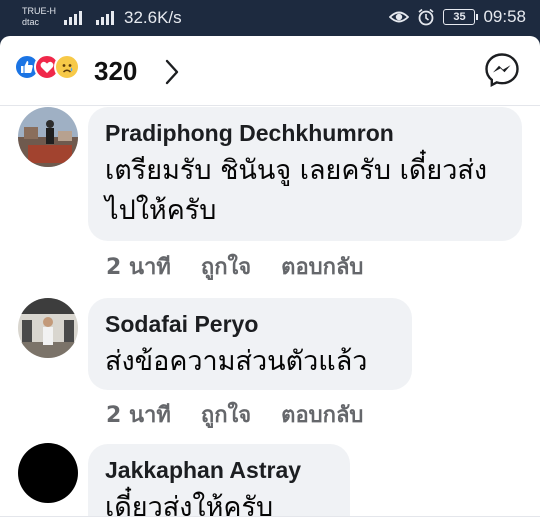 Image resolution: width=540 pixels, height=522 pixels. What do you see at coordinates (426, 17) in the screenshot?
I see `alarm-icon` at bounding box center [426, 17].